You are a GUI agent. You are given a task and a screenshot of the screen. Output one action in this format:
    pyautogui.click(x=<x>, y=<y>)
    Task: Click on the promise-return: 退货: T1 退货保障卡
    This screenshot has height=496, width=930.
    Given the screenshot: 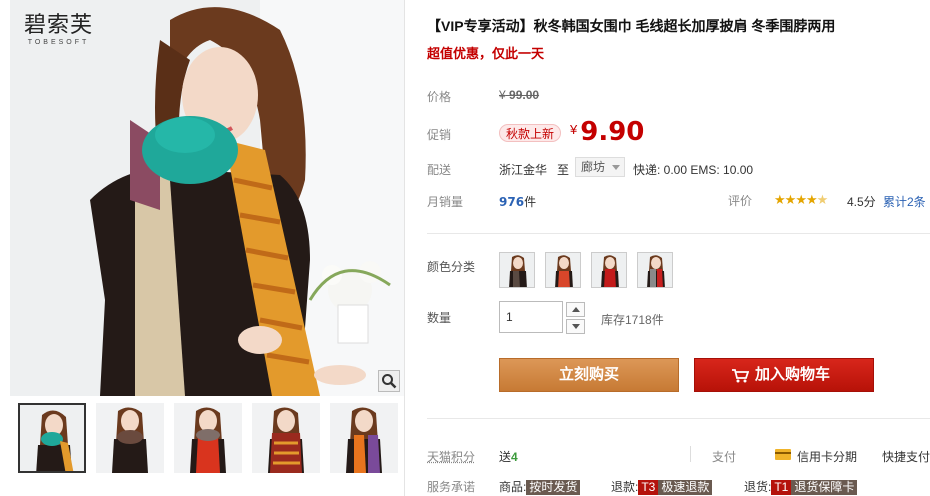 What is the action you would take?
    pyautogui.click(x=800, y=486)
    